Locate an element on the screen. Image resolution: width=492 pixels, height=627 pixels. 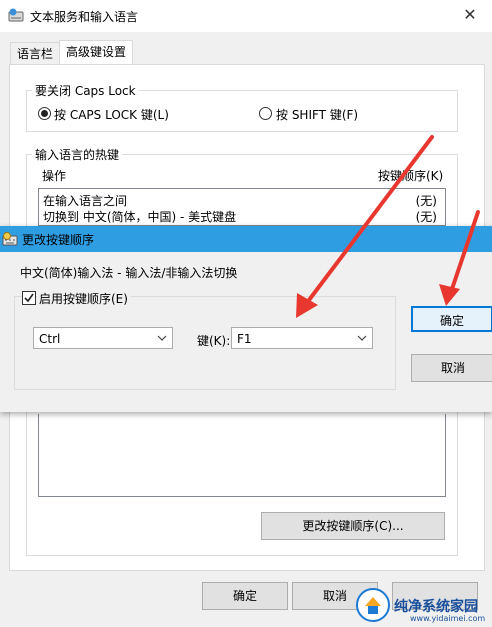
modifier-select: Ctrl is located at coordinates (103, 338).